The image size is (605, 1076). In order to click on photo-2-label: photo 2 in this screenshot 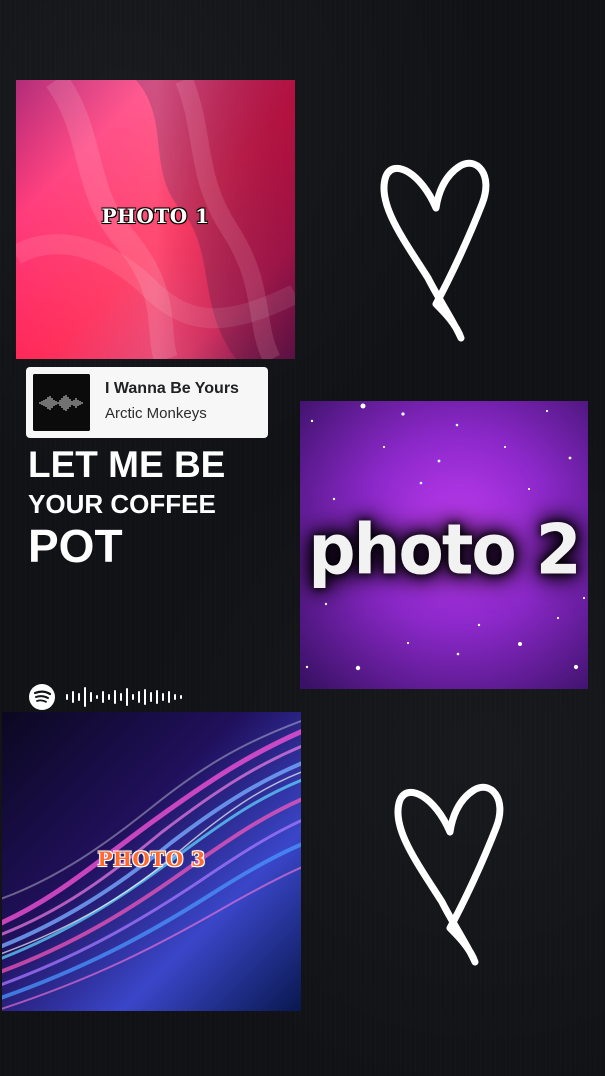, I will do `click(444, 549)`.